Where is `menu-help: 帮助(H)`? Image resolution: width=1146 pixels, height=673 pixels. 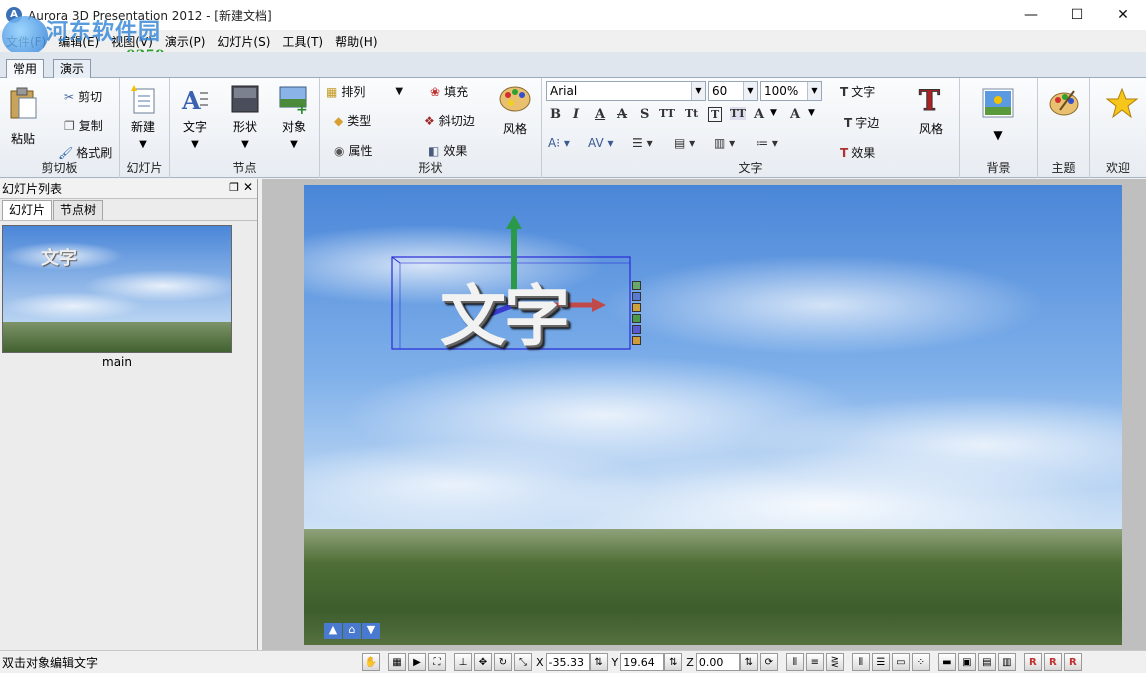
menu-help: 帮助(H) is located at coordinates (356, 41).